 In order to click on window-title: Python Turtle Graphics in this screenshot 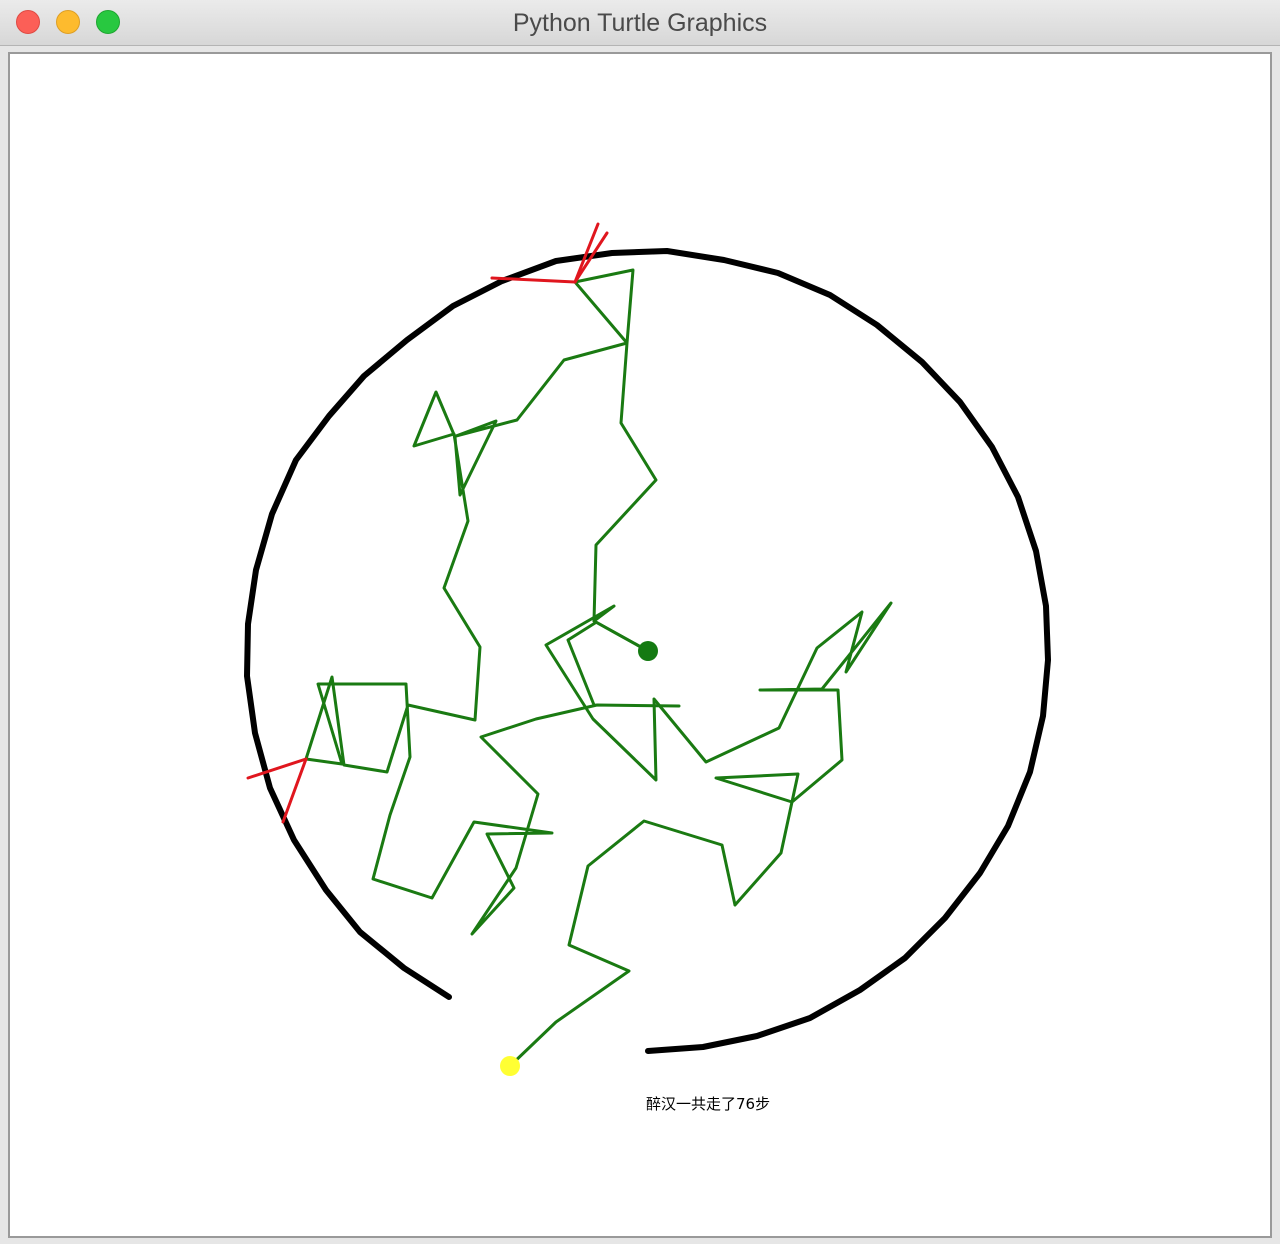, I will do `click(640, 23)`.